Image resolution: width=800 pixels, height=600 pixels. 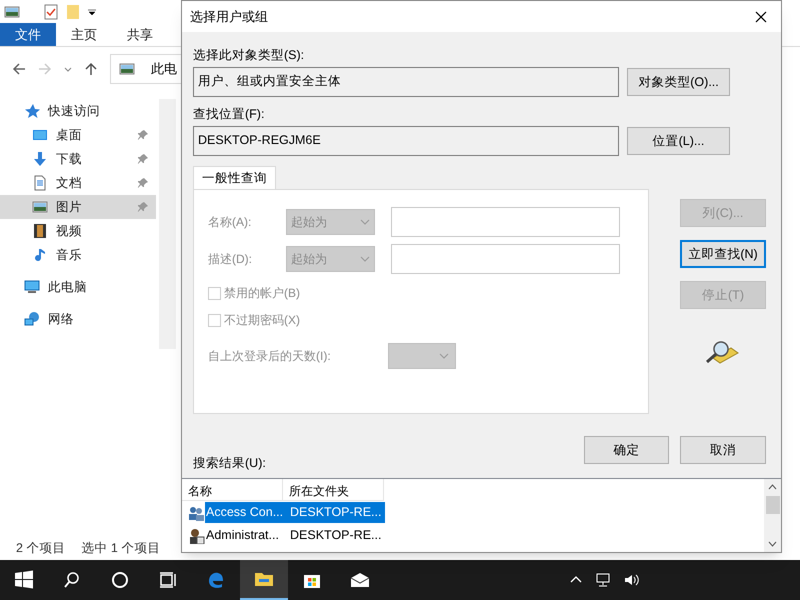 What do you see at coordinates (406, 82) in the screenshot?
I see `read-only-field: 用户、组或内置安全主体` at bounding box center [406, 82].